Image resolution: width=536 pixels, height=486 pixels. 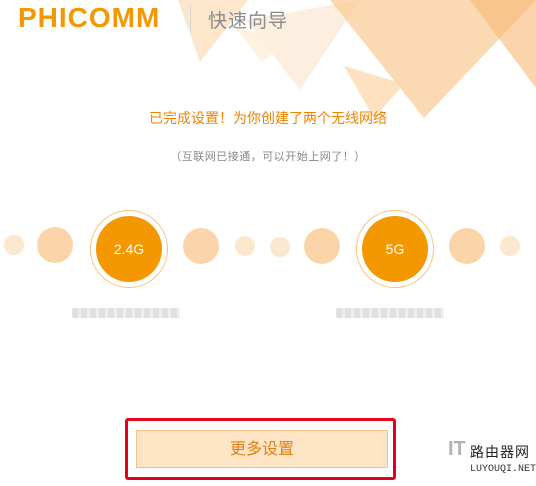 I want to click on band-24g-label: 2.4G, so click(x=129, y=249).